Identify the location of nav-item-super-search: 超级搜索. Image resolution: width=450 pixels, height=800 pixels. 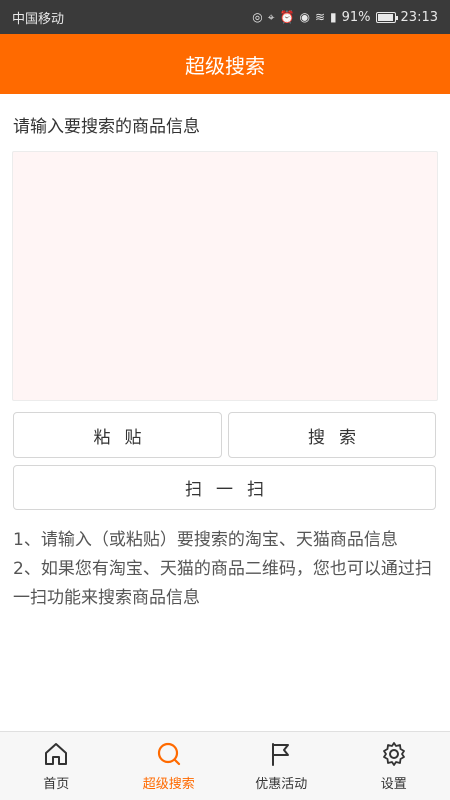
(169, 766).